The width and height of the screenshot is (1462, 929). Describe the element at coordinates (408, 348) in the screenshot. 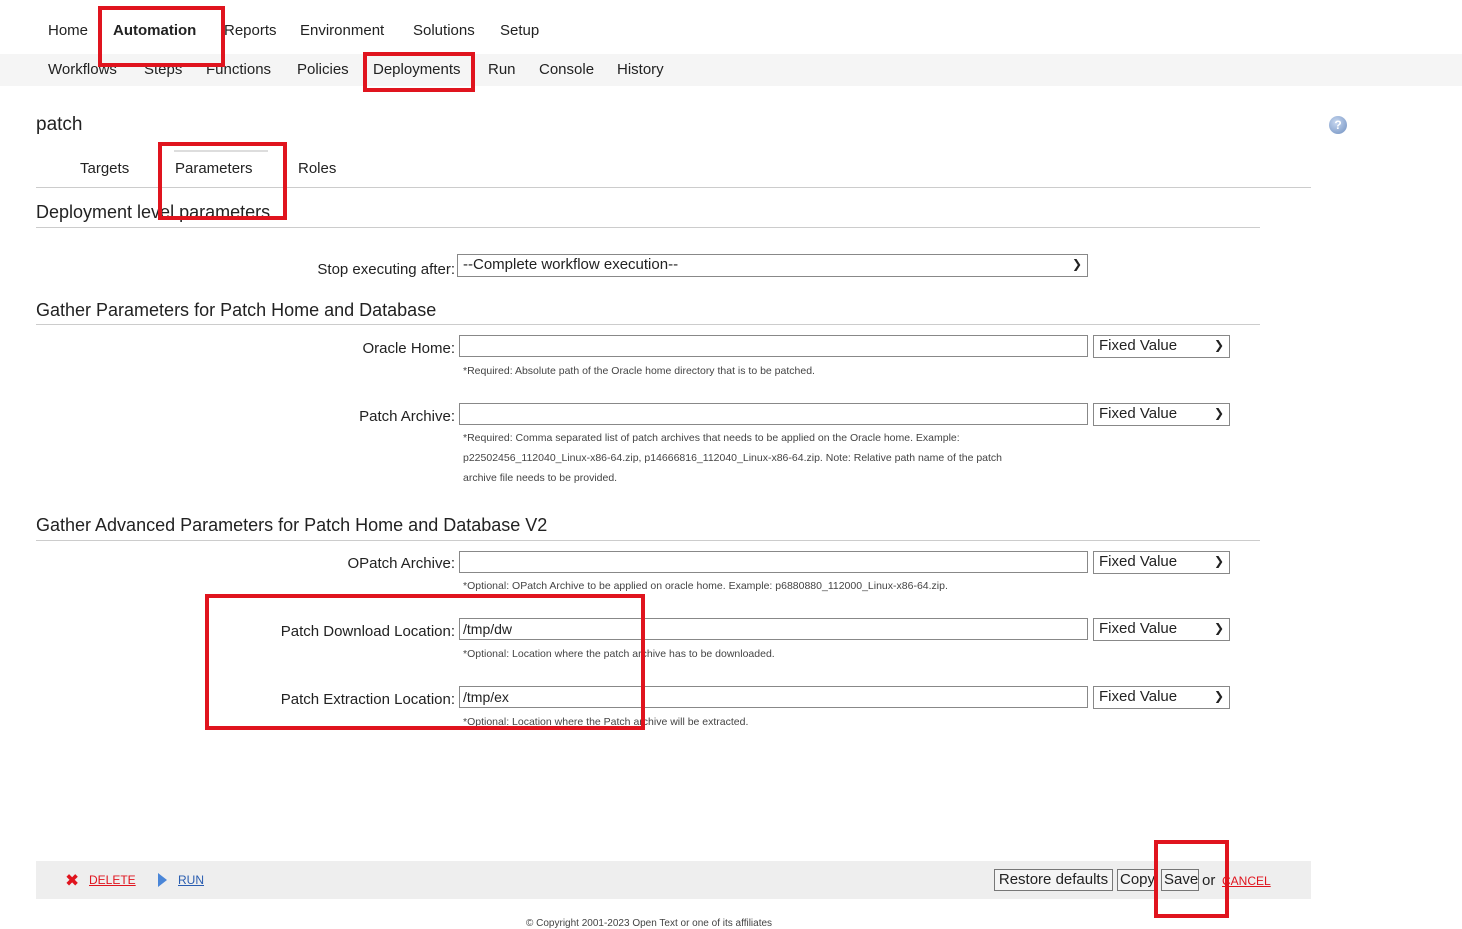

I see `oracle-home-label: Oracle Home:` at that location.